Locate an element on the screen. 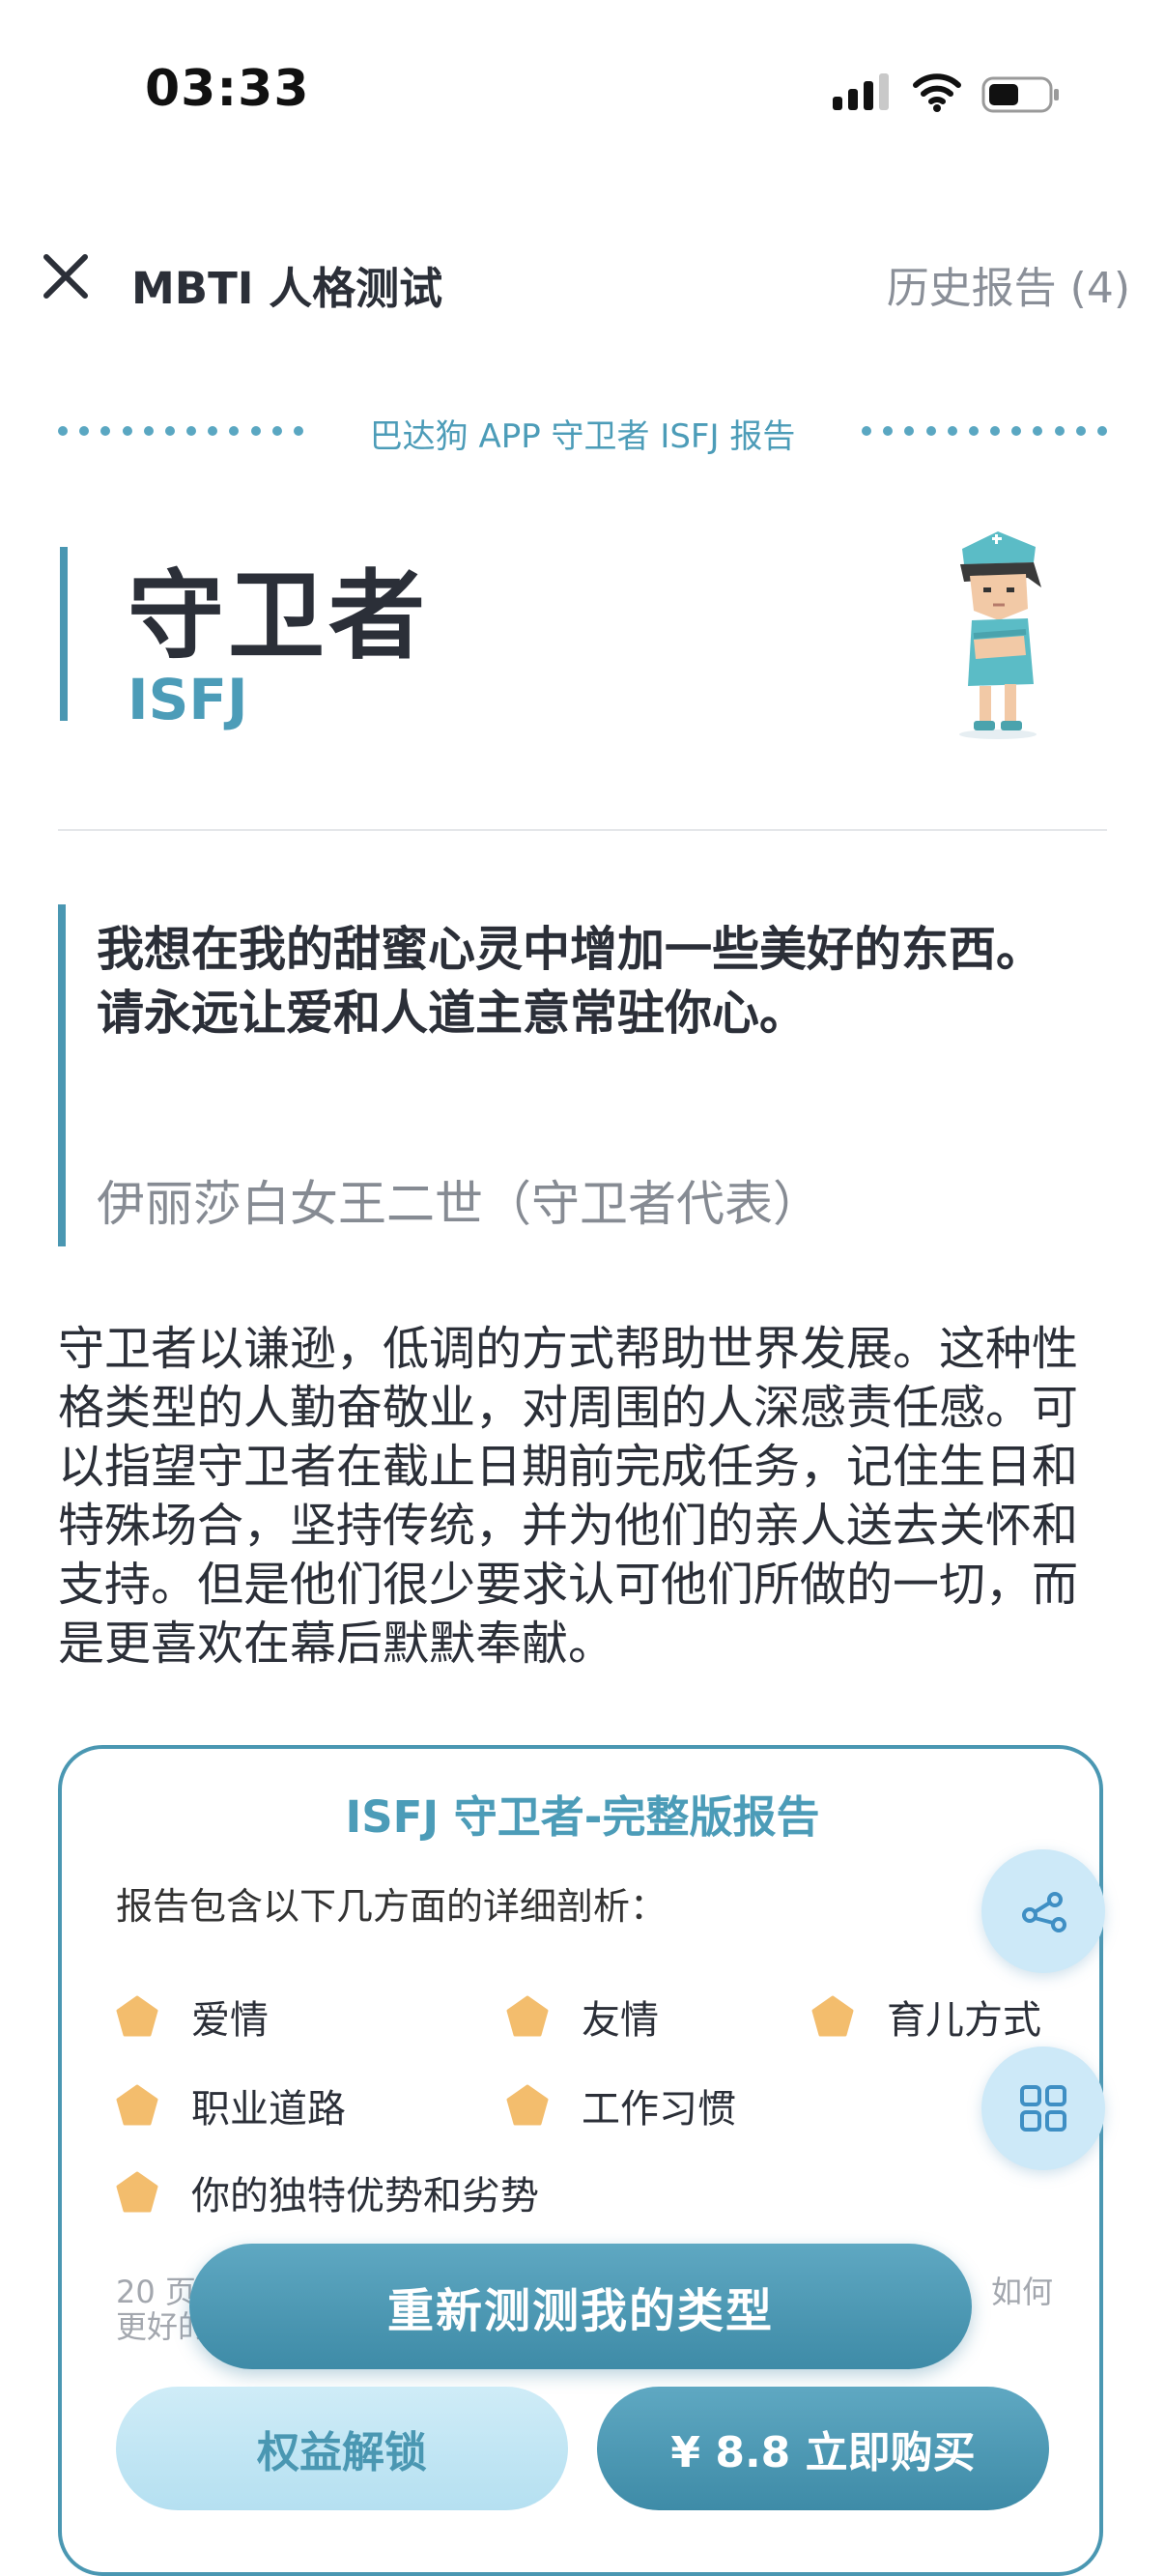 This screenshot has width=1165, height=2576. page-title: MBTI 人格测试 is located at coordinates (287, 289).